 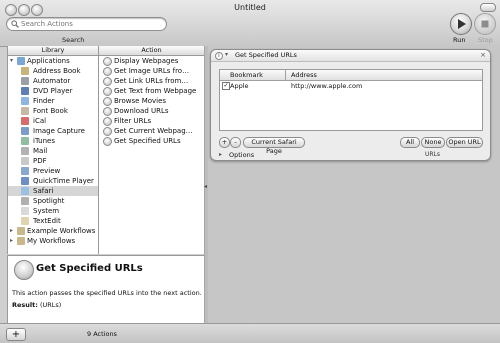 I want to click on card-close-icon: i, so click(x=219, y=56).